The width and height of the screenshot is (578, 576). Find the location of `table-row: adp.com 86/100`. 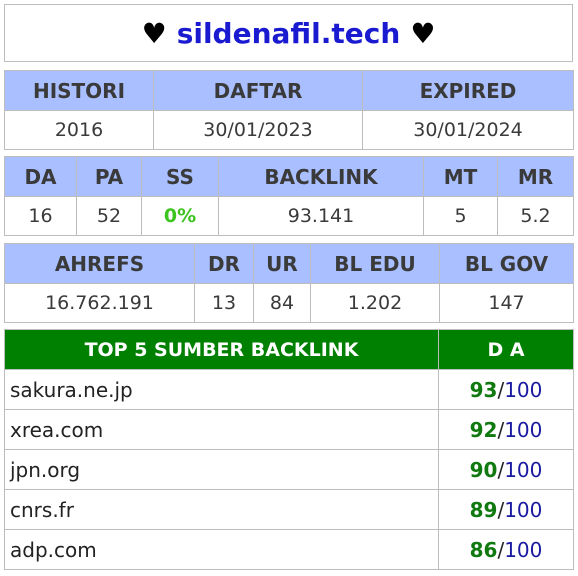

table-row: adp.com 86/100 is located at coordinates (289, 549).